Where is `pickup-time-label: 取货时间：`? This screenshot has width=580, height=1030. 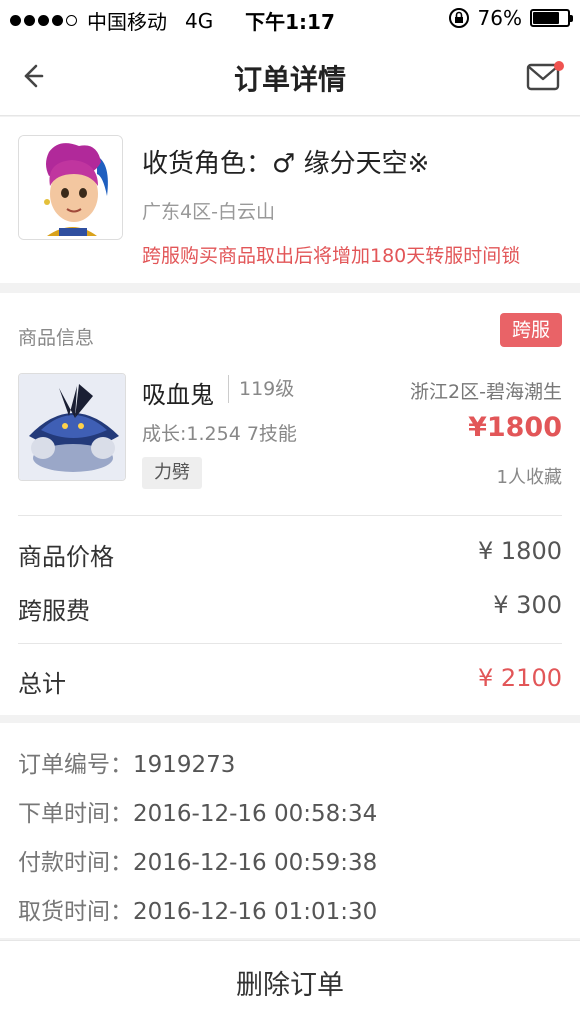
pickup-time-label: 取货时间： is located at coordinates (75, 912).